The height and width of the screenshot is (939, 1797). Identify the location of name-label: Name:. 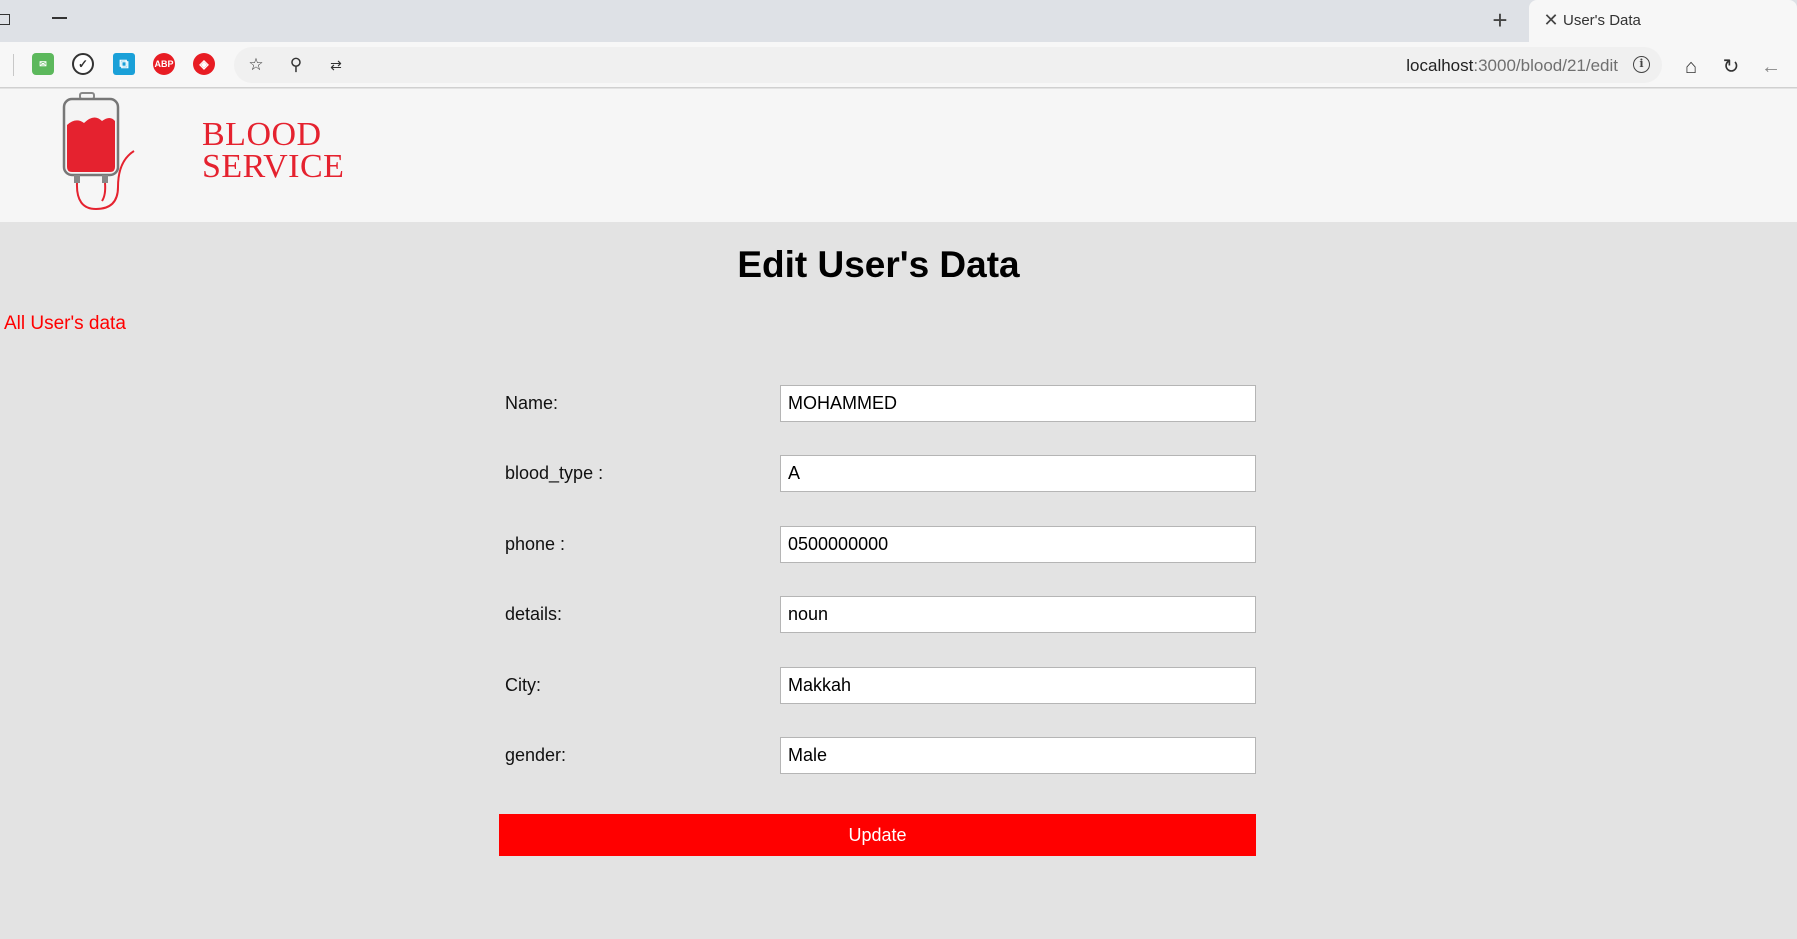
(532, 403).